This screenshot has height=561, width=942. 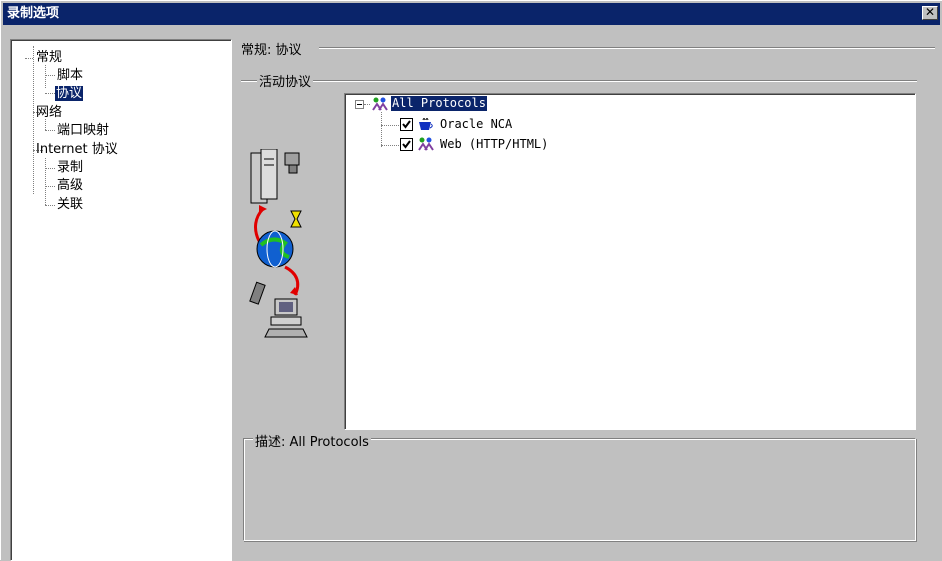 I want to click on oracle-nca-node: Oracle NCA, so click(x=476, y=124).